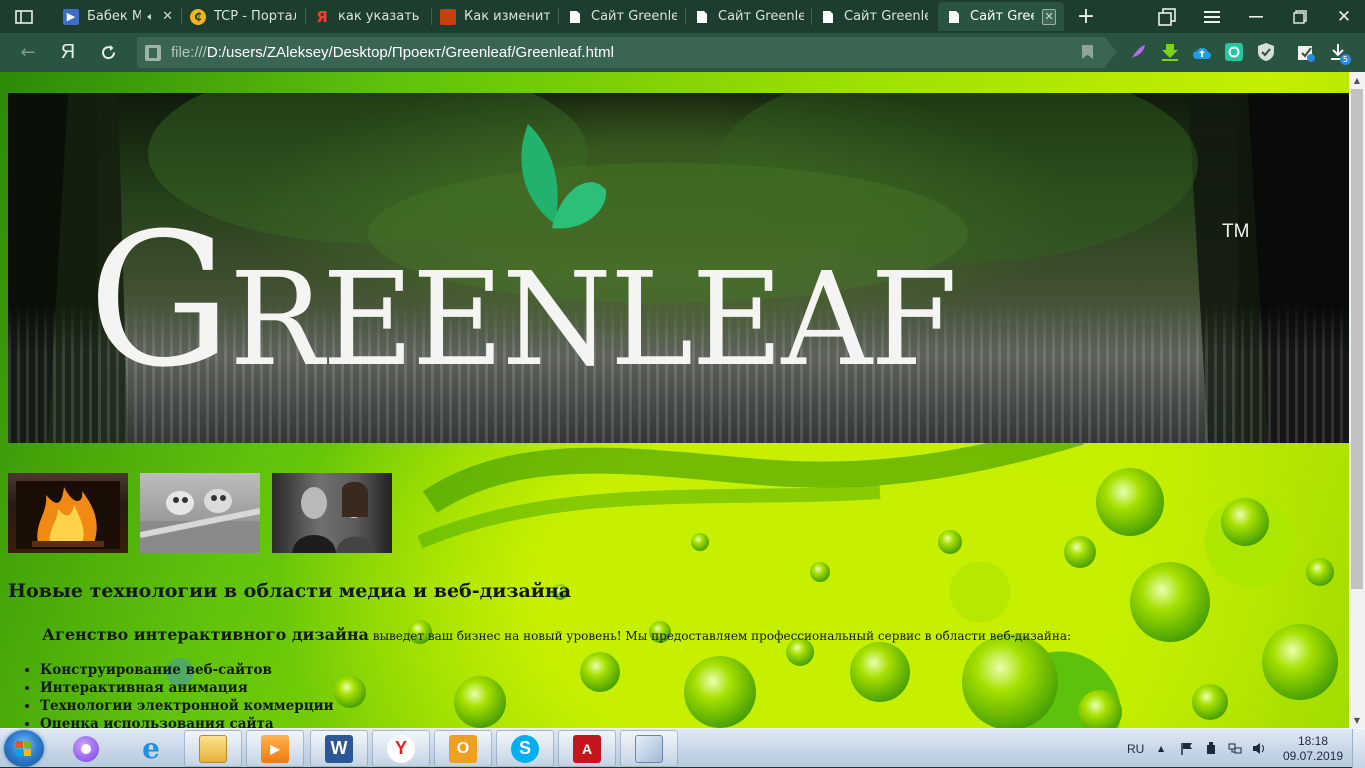 The width and height of the screenshot is (1365, 768). Describe the element at coordinates (622, 16) in the screenshot. I see `tab-greenleaf-1: Сайт Greenlea` at that location.